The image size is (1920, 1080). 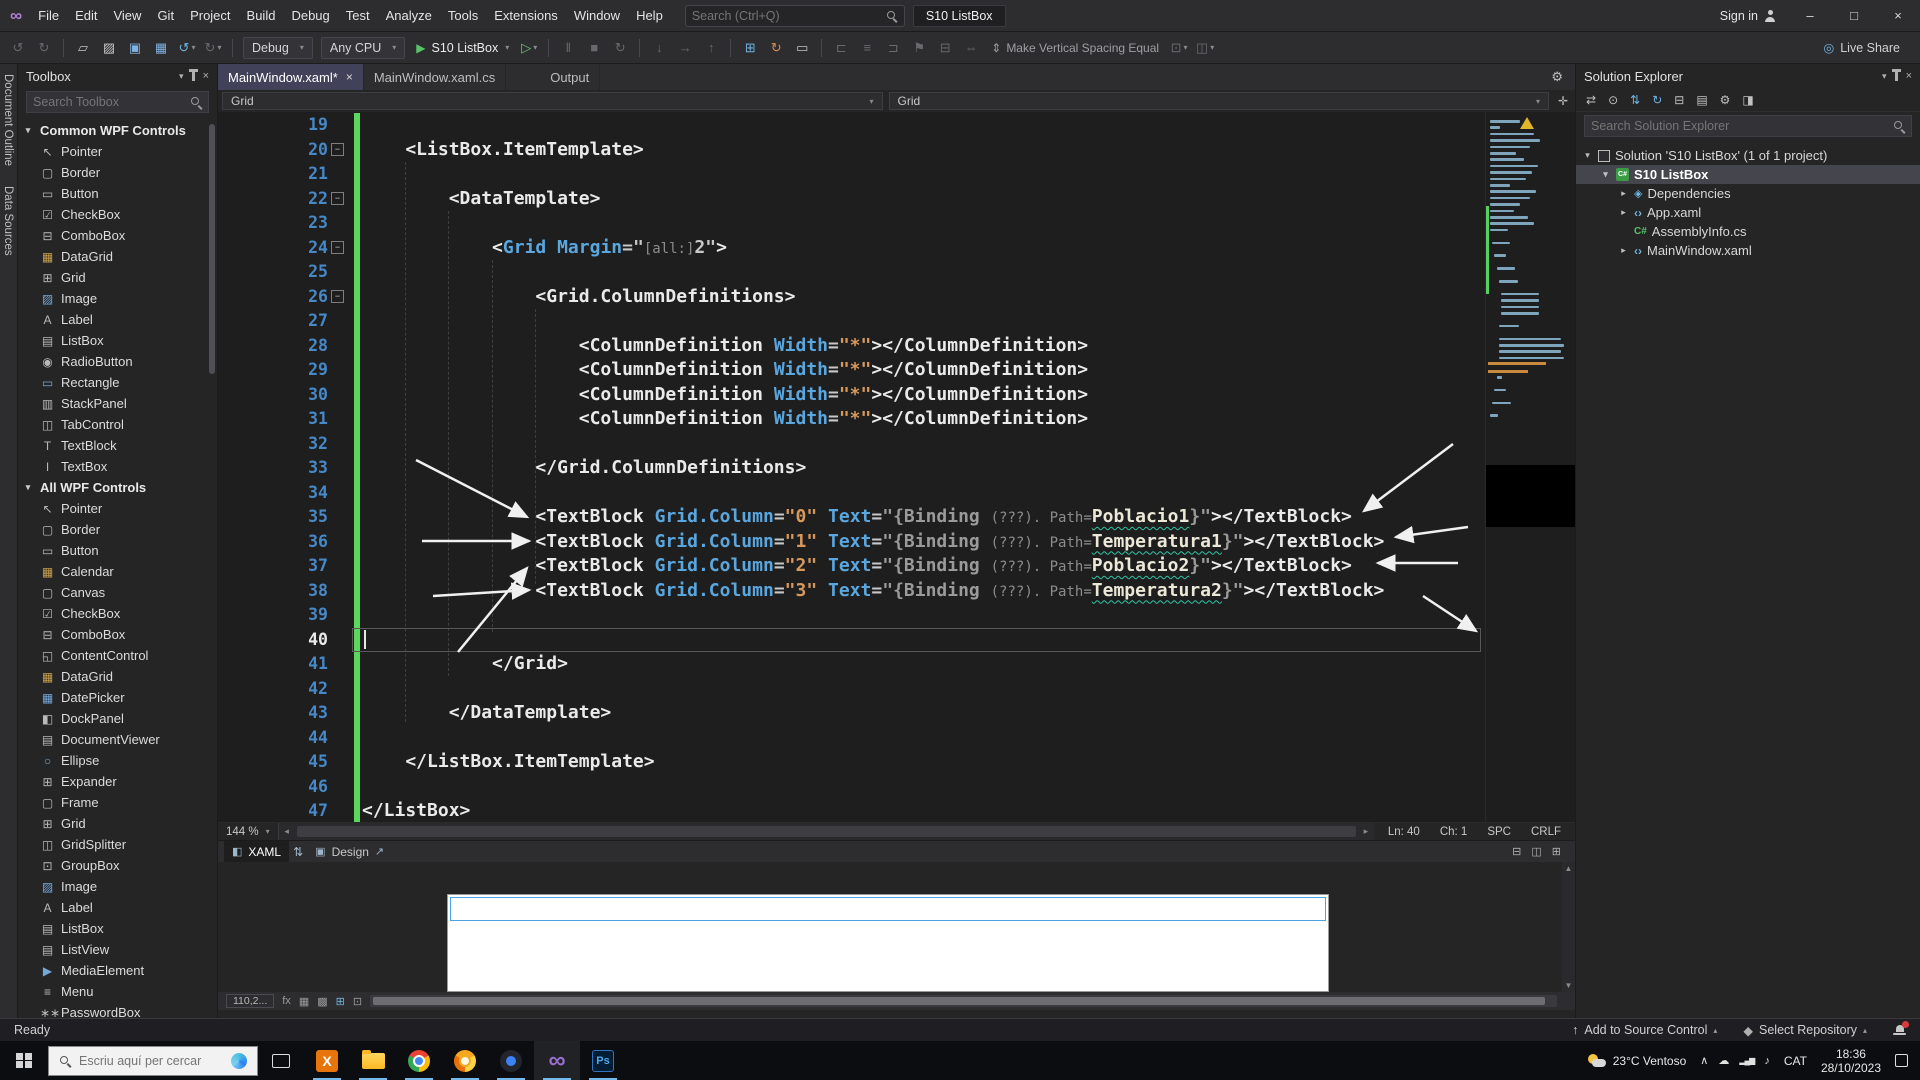 What do you see at coordinates (1739, 126) in the screenshot?
I see `solution-explorer-search-input` at bounding box center [1739, 126].